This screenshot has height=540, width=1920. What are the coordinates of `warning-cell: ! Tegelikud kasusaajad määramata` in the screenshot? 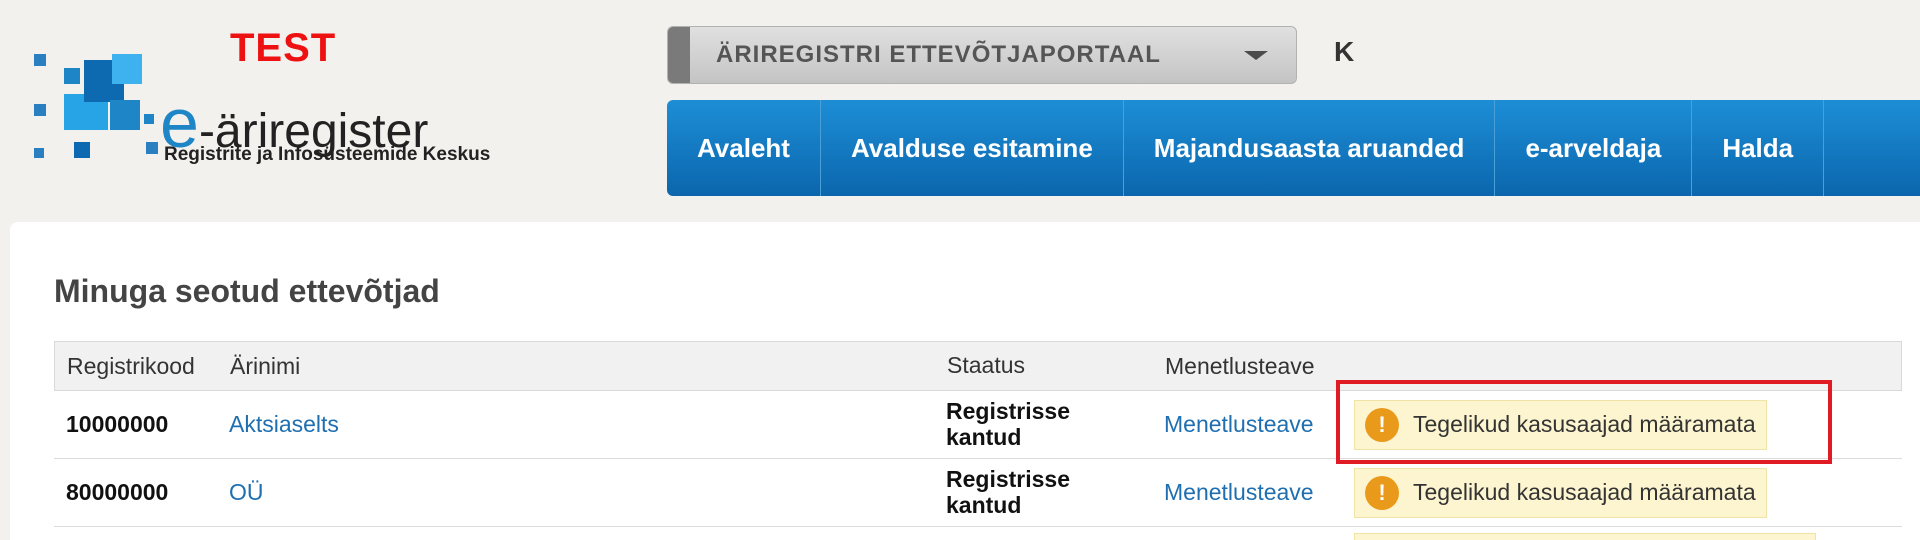 It's located at (1560, 492).